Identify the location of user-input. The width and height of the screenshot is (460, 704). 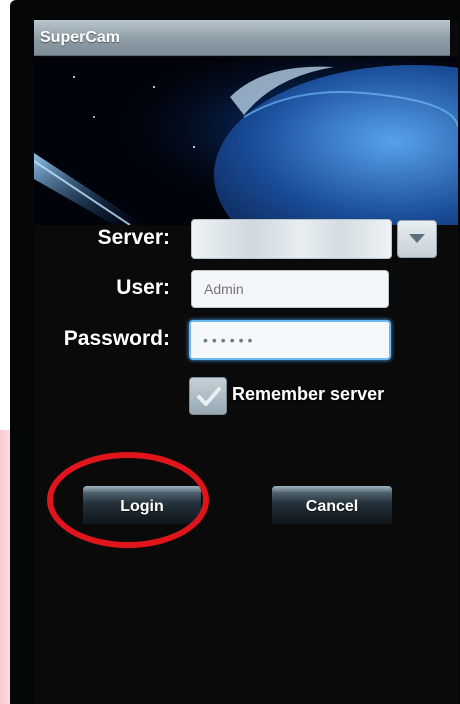
(290, 289).